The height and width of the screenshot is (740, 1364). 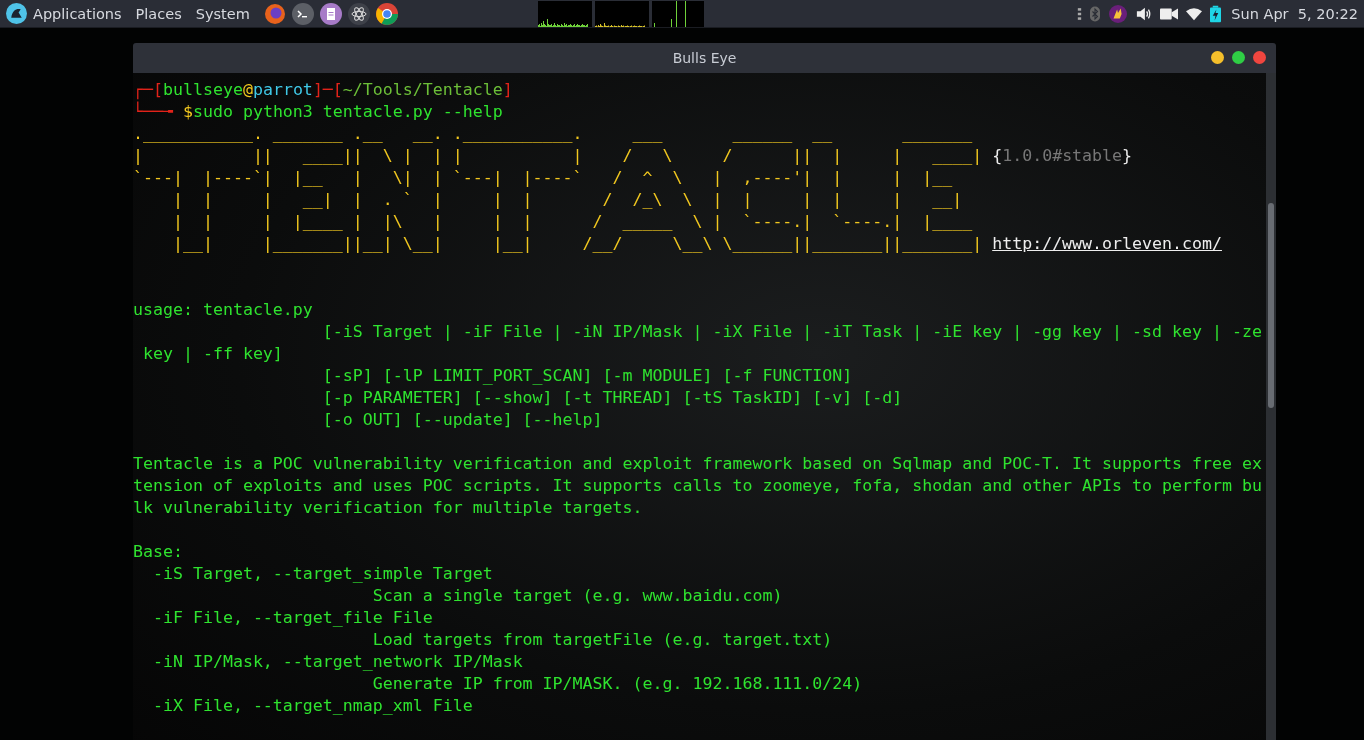 I want to click on output-line: -iN IP/Mask, --target_network IP/Mask, so click(x=337, y=662).